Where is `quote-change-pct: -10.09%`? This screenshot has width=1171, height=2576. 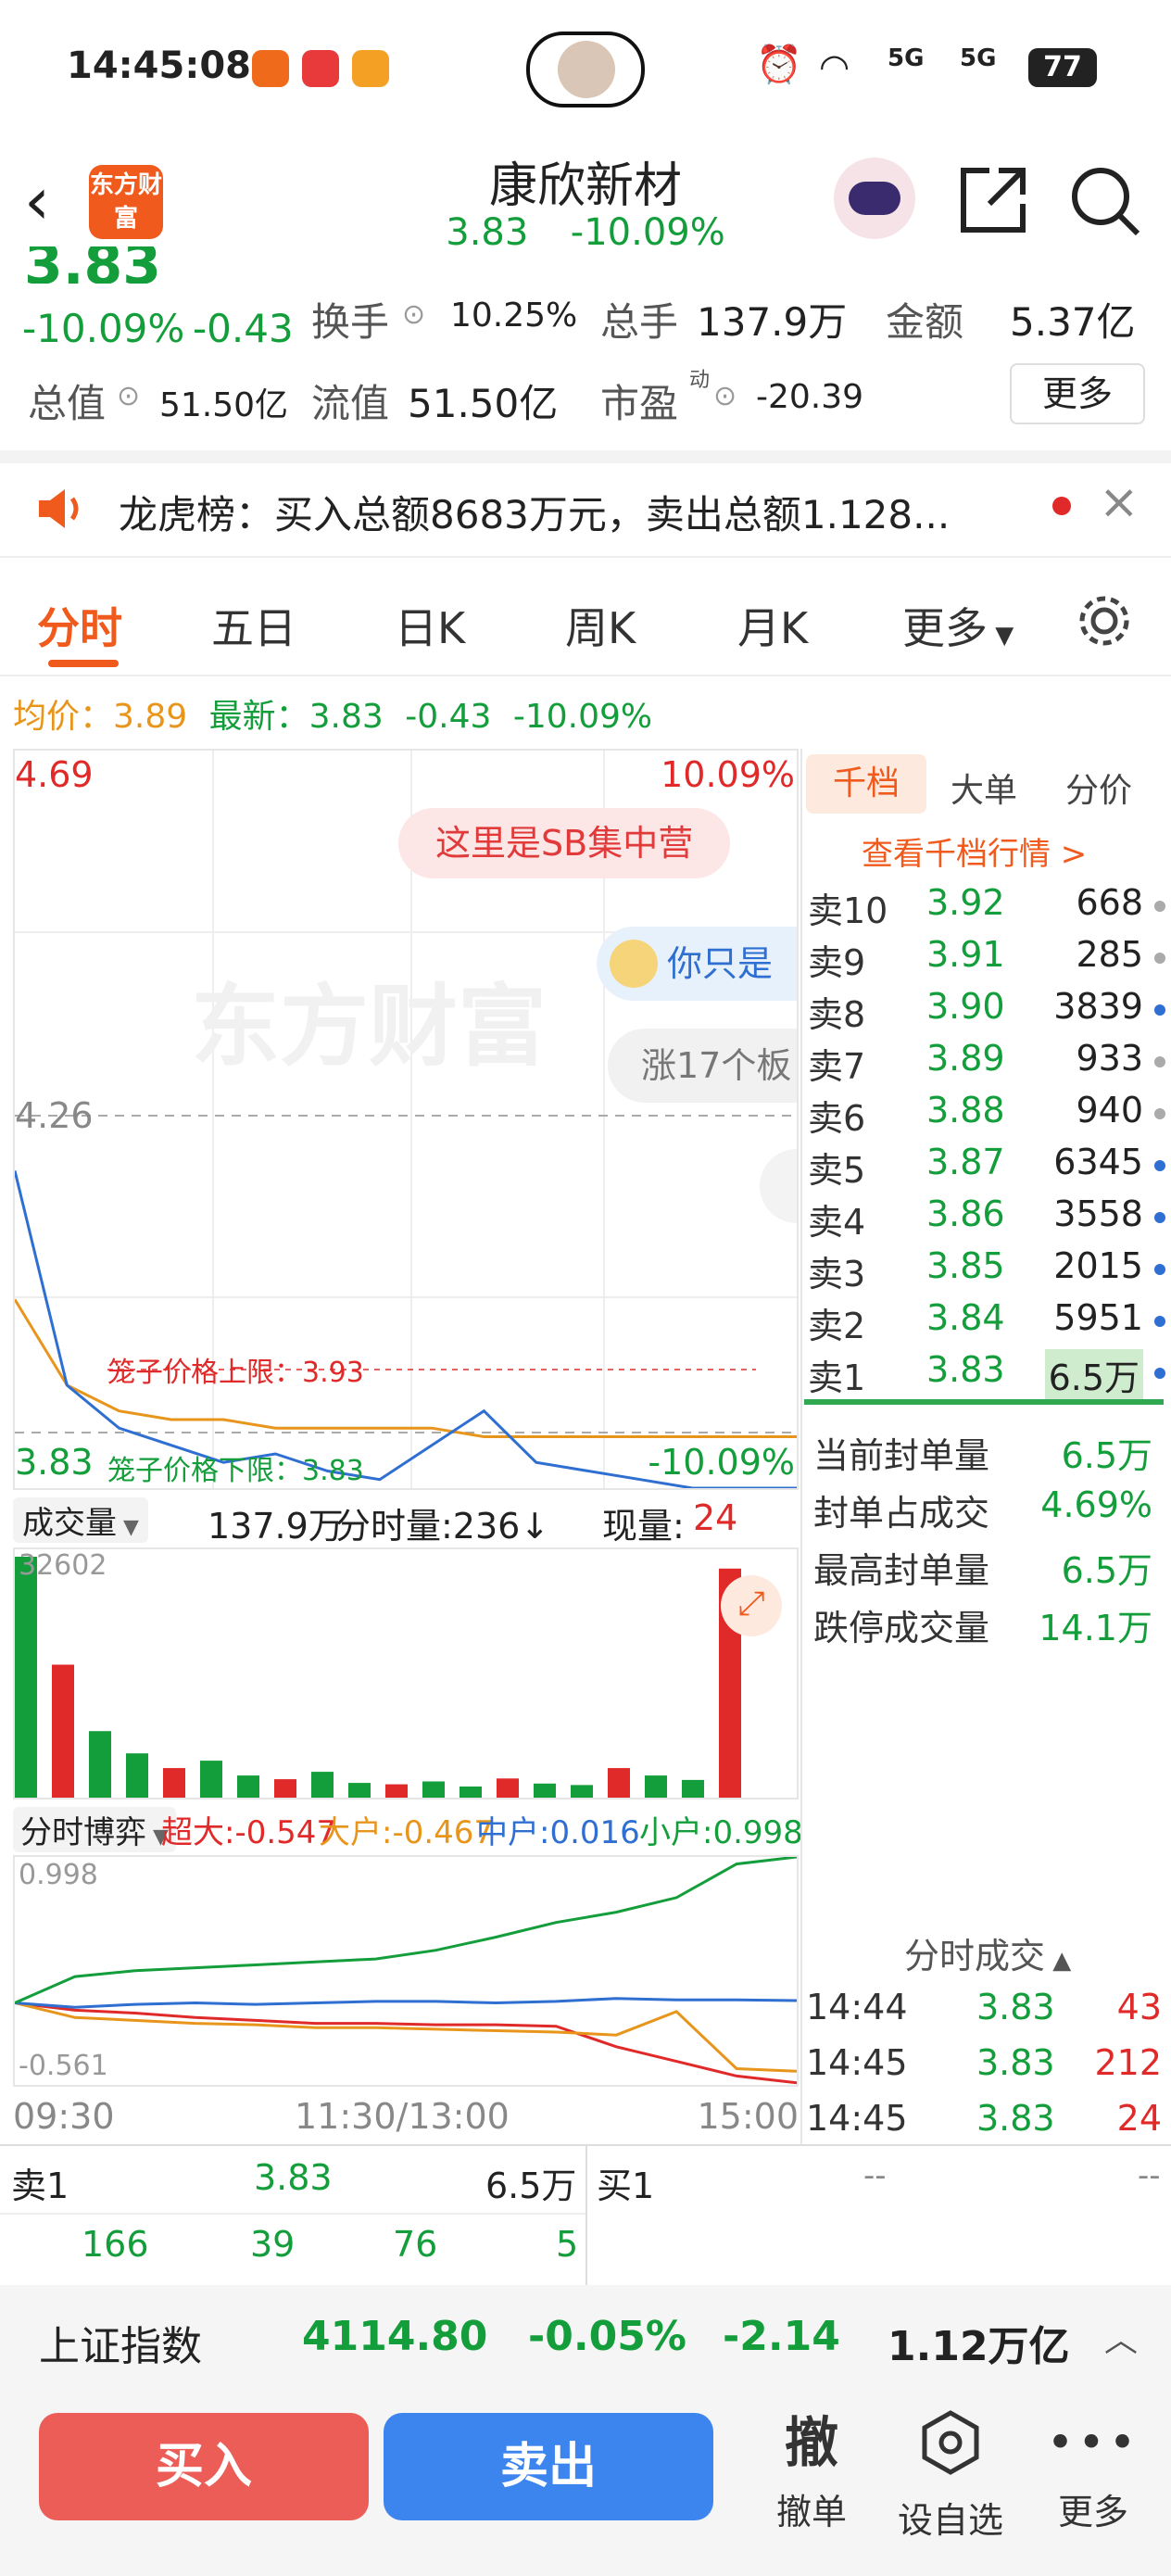
quote-change-pct: -10.09% is located at coordinates (104, 329).